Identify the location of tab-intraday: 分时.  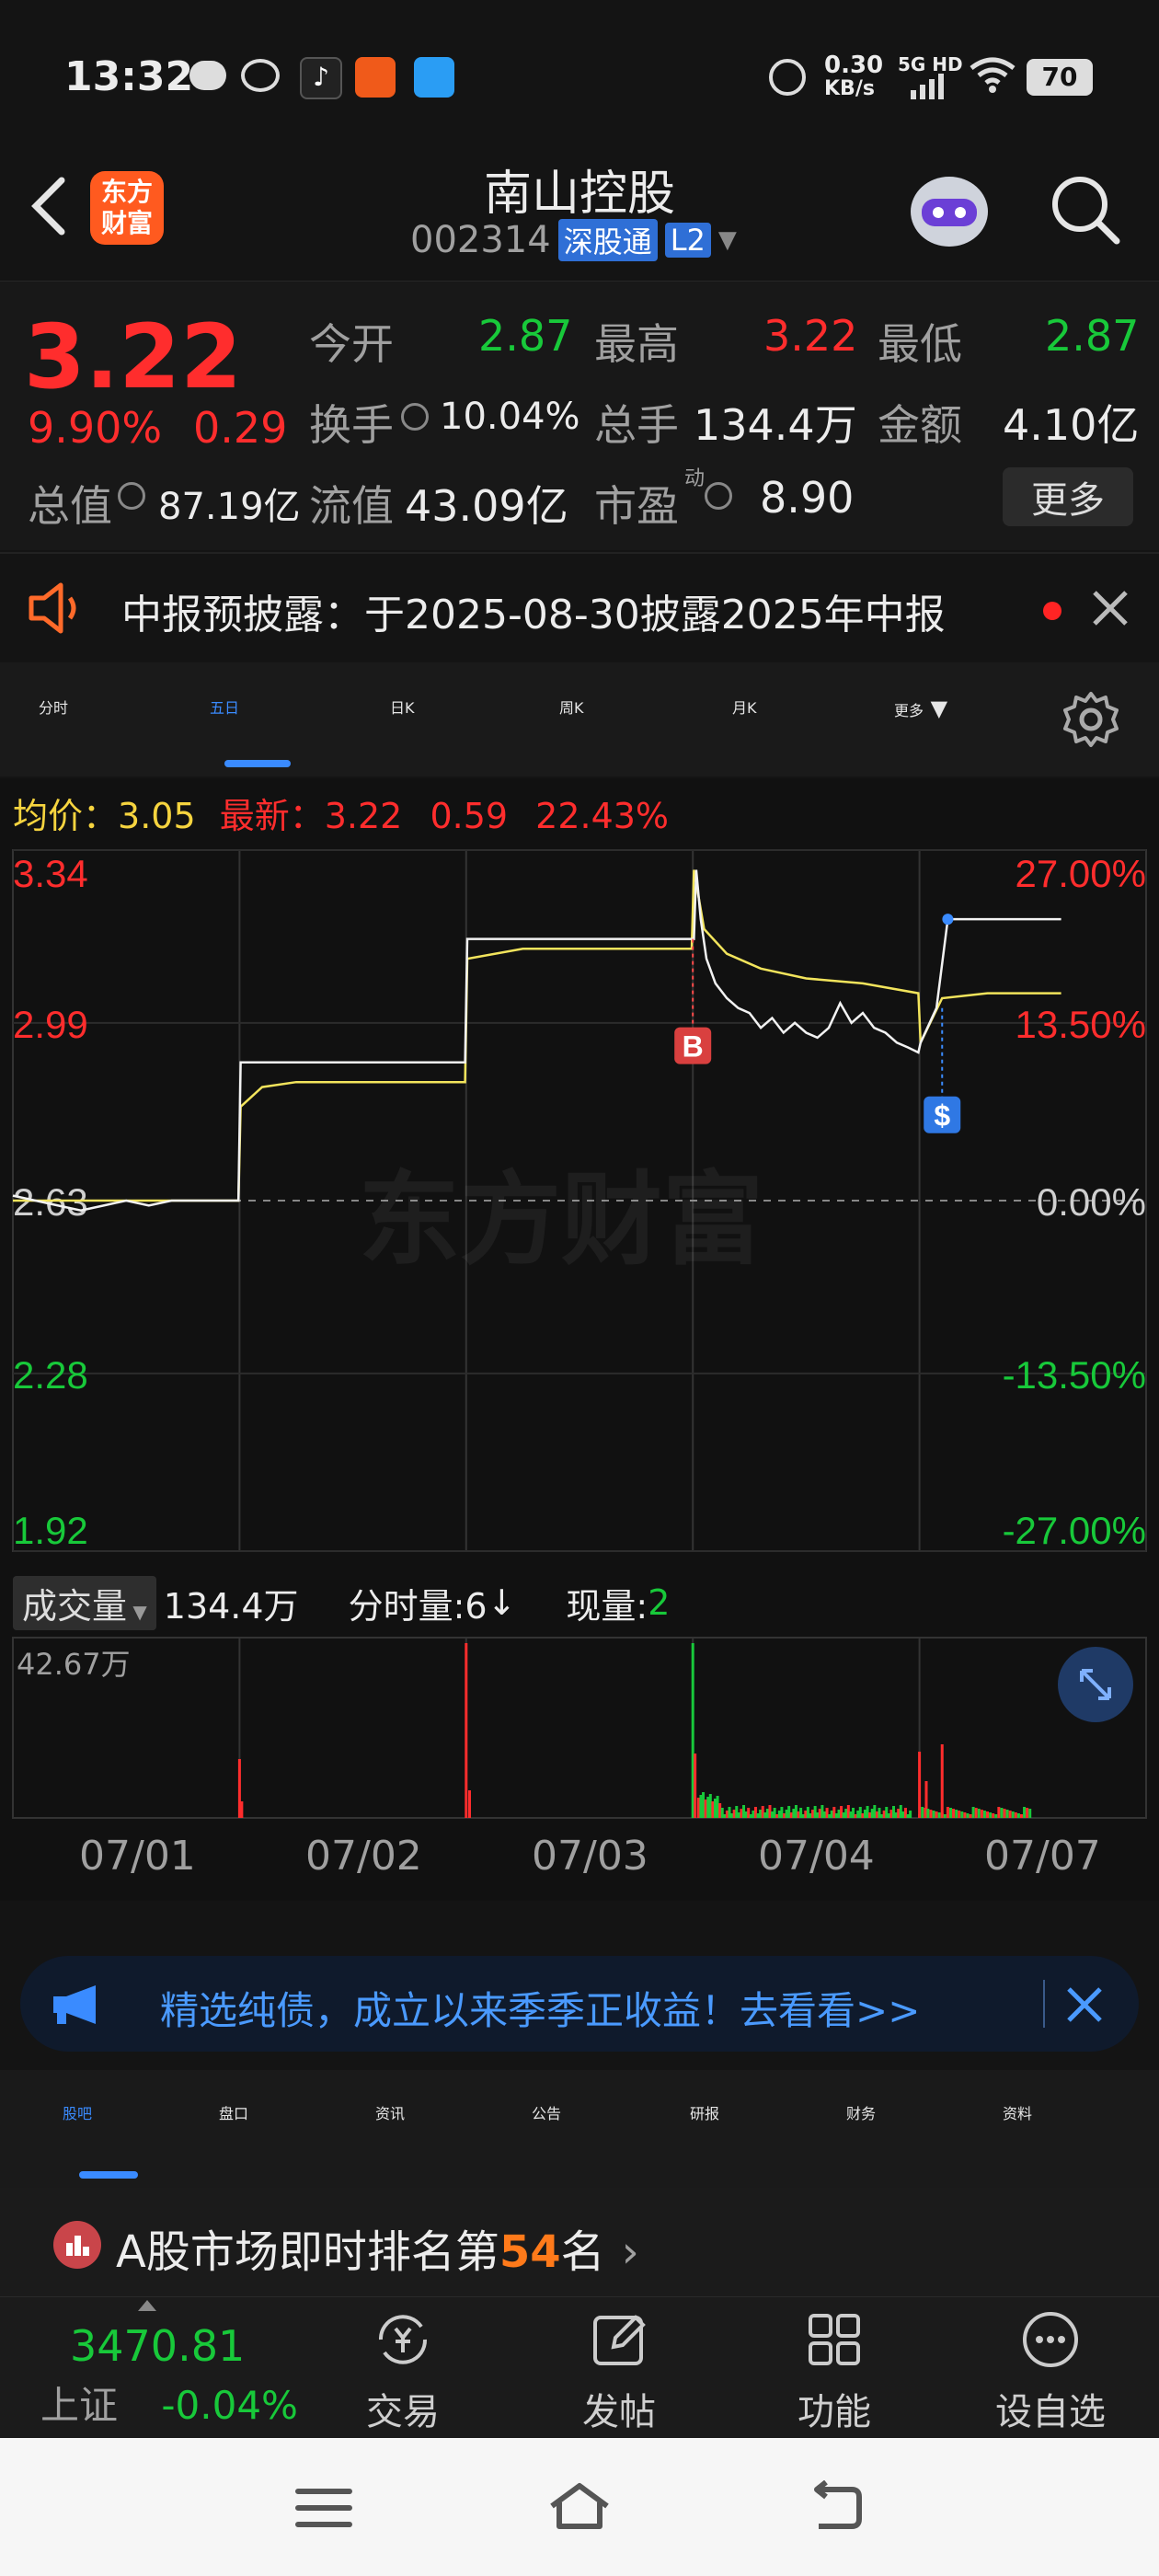
(53, 707).